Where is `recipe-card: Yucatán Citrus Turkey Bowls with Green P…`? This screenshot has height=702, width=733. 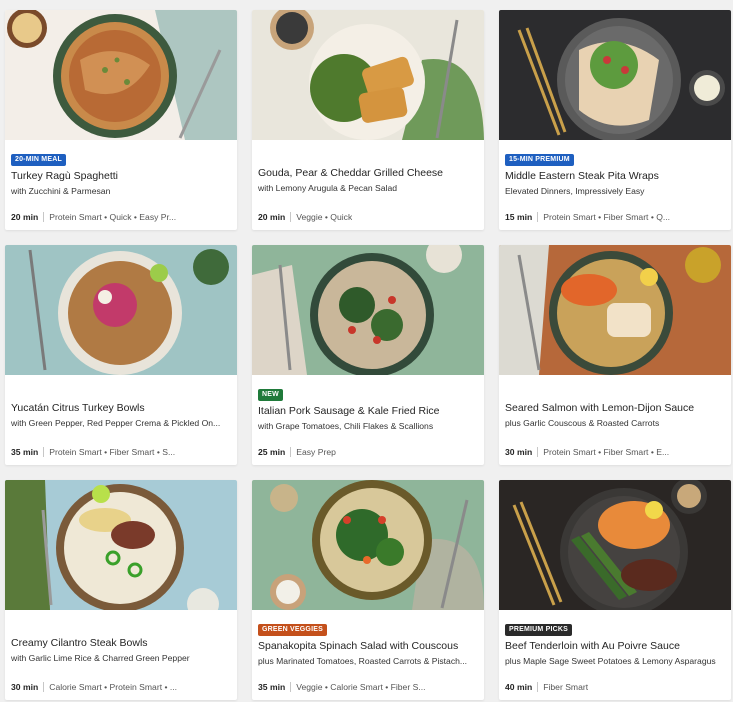 recipe-card: Yucatán Citrus Turkey Bowls with Green P… is located at coordinates (121, 355).